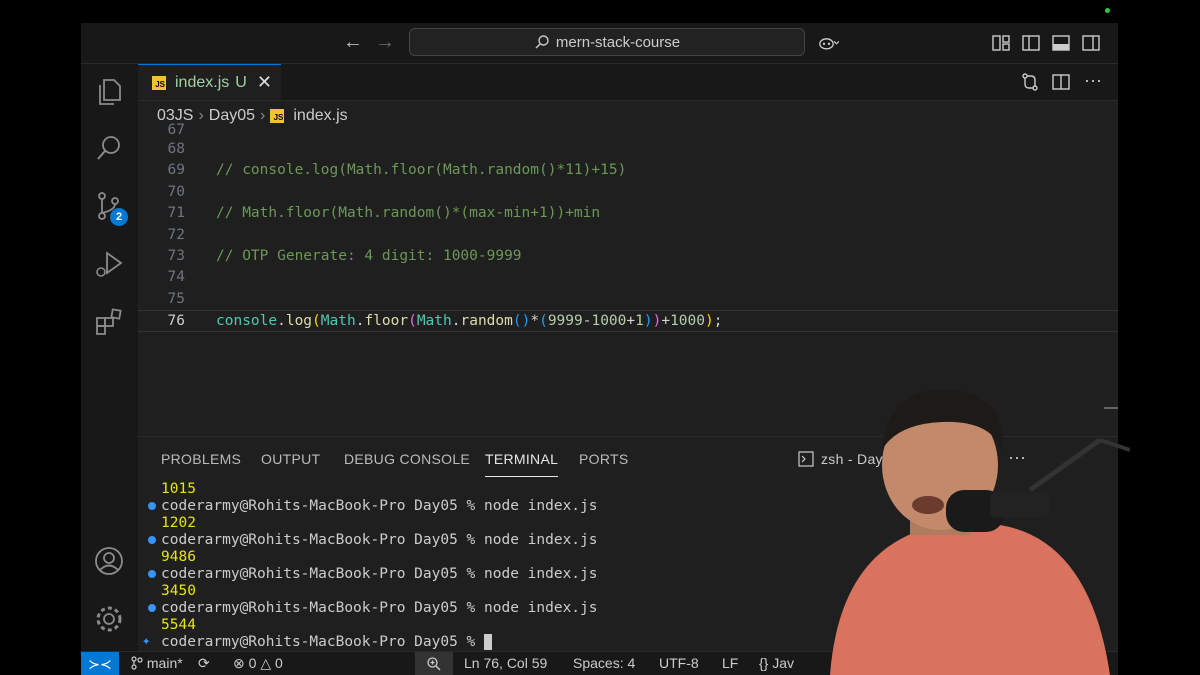  I want to click on code-line: 72, so click(628, 235).